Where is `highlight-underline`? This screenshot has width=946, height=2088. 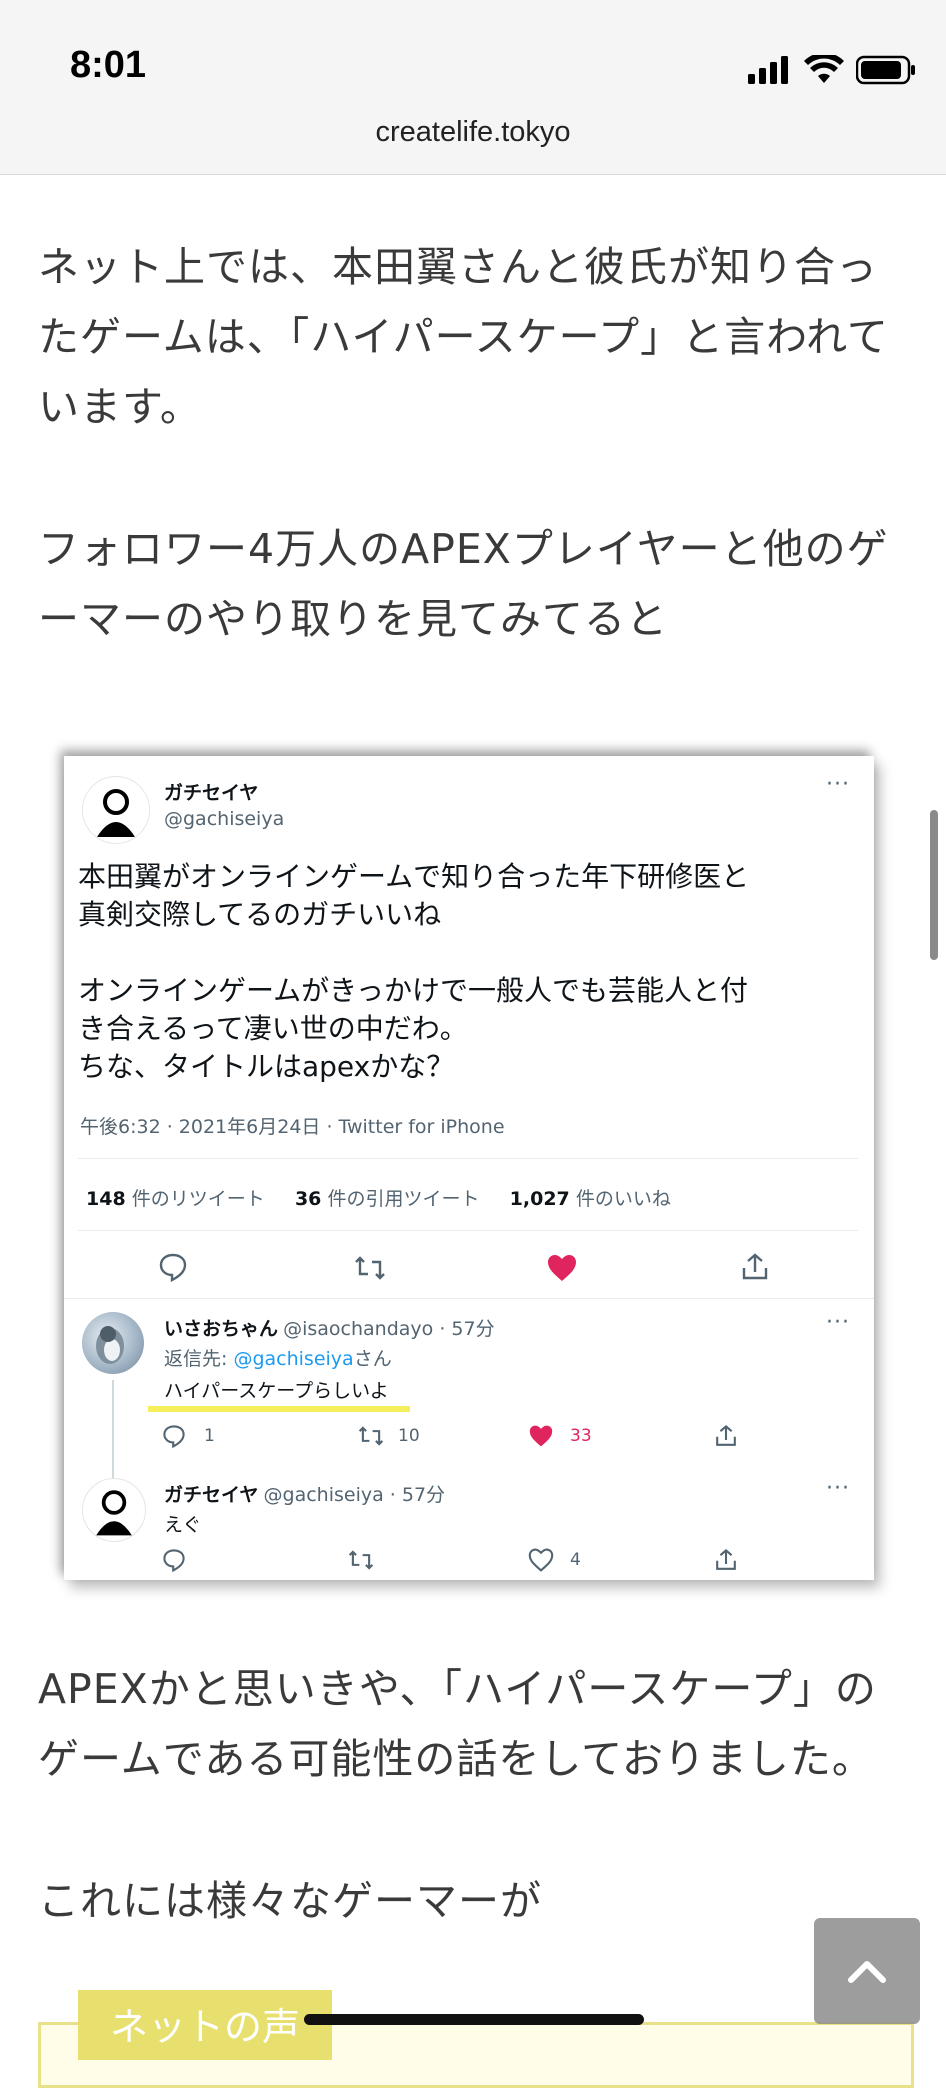
highlight-underline is located at coordinates (279, 1409).